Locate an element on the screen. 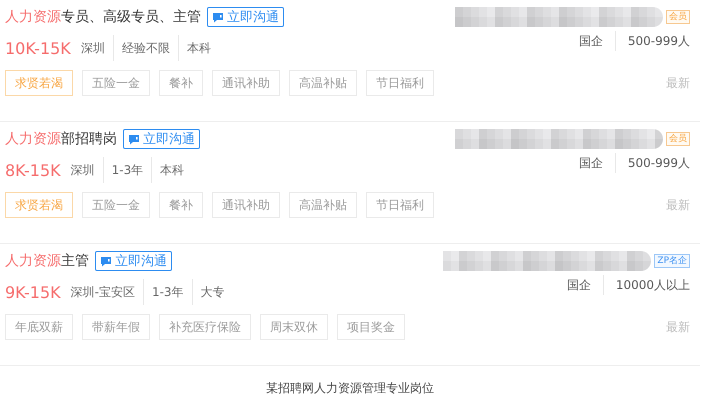 Image resolution: width=726 pixels, height=418 pixels. caption: 某招聘网人力资源管理专业岗位 is located at coordinates (350, 388).